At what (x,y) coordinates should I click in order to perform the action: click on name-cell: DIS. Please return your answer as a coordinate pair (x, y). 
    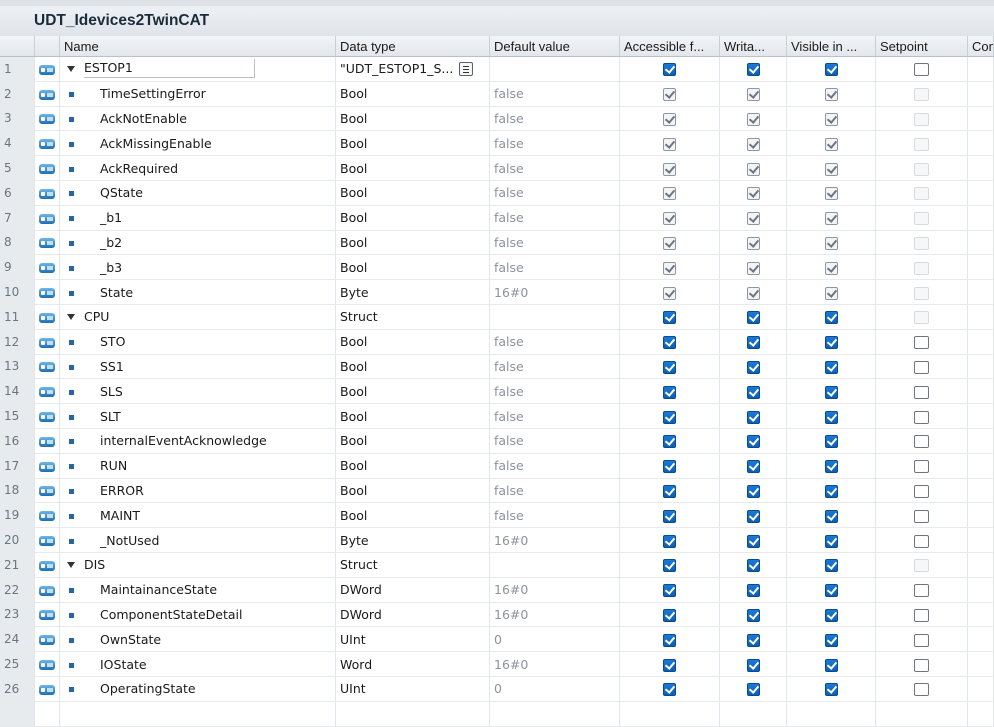
    Looking at the image, I should click on (197, 565).